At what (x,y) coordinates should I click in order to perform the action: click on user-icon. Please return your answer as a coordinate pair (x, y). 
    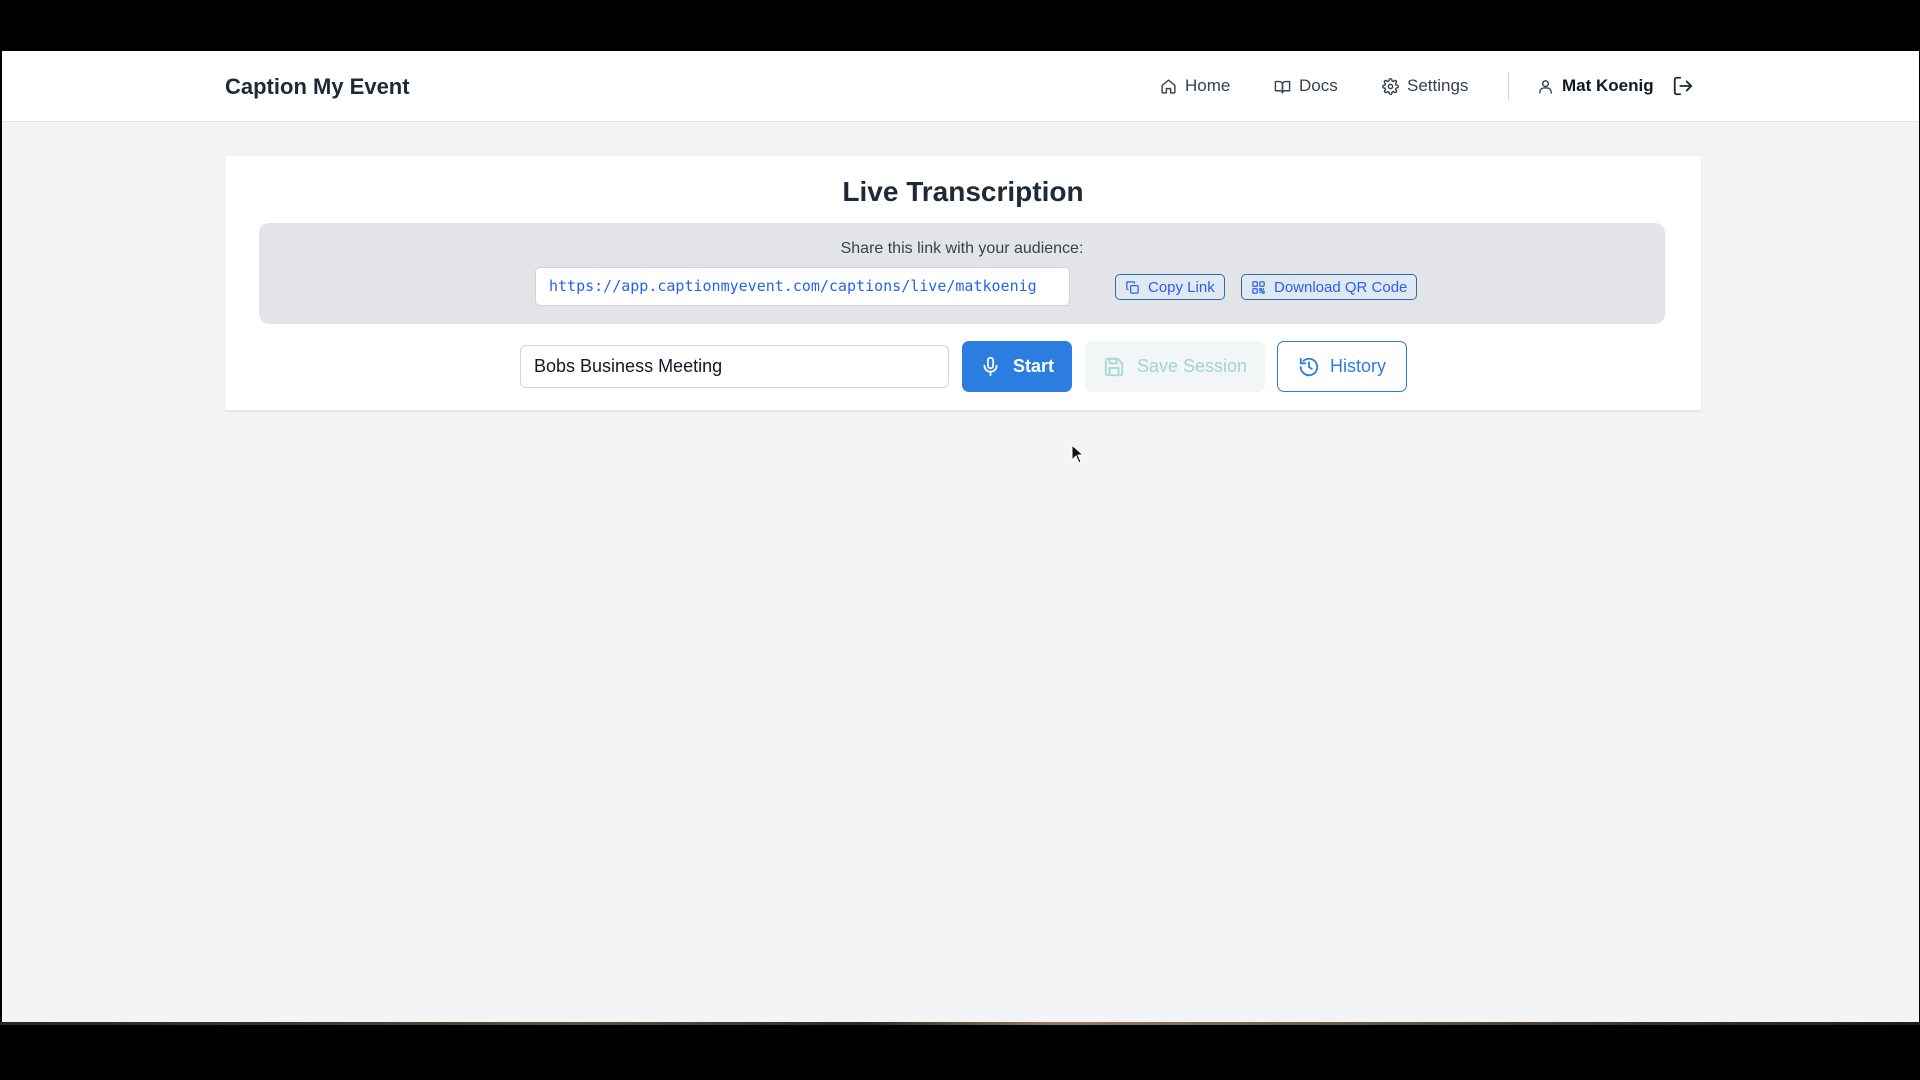
    Looking at the image, I should click on (1545, 86).